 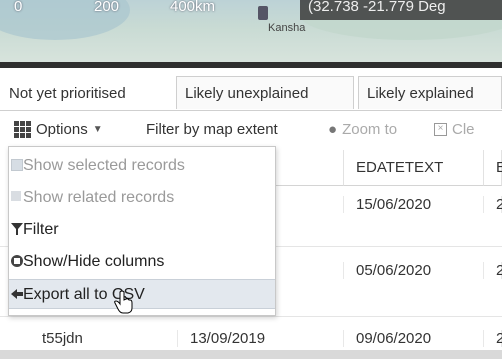 What do you see at coordinates (370, 129) in the screenshot?
I see `zoom-to-label: Zoom to` at bounding box center [370, 129].